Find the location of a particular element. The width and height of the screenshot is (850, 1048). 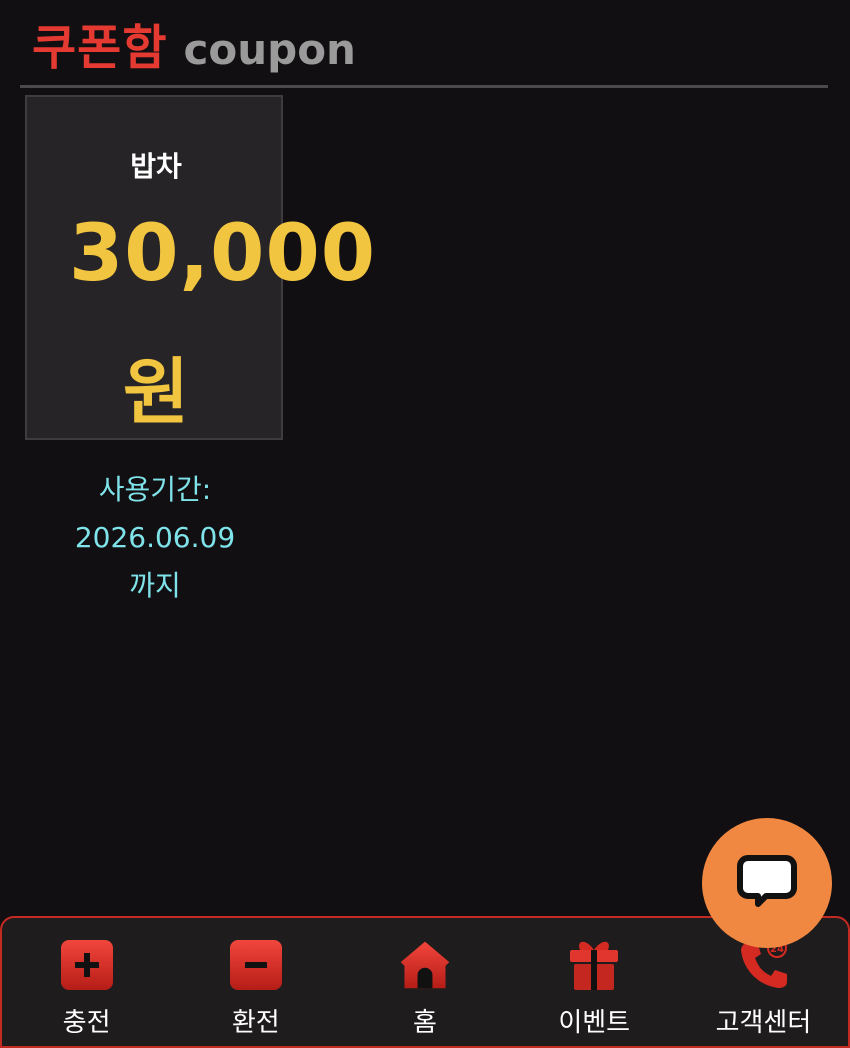

nav-label: 환전 is located at coordinates (255, 1023).